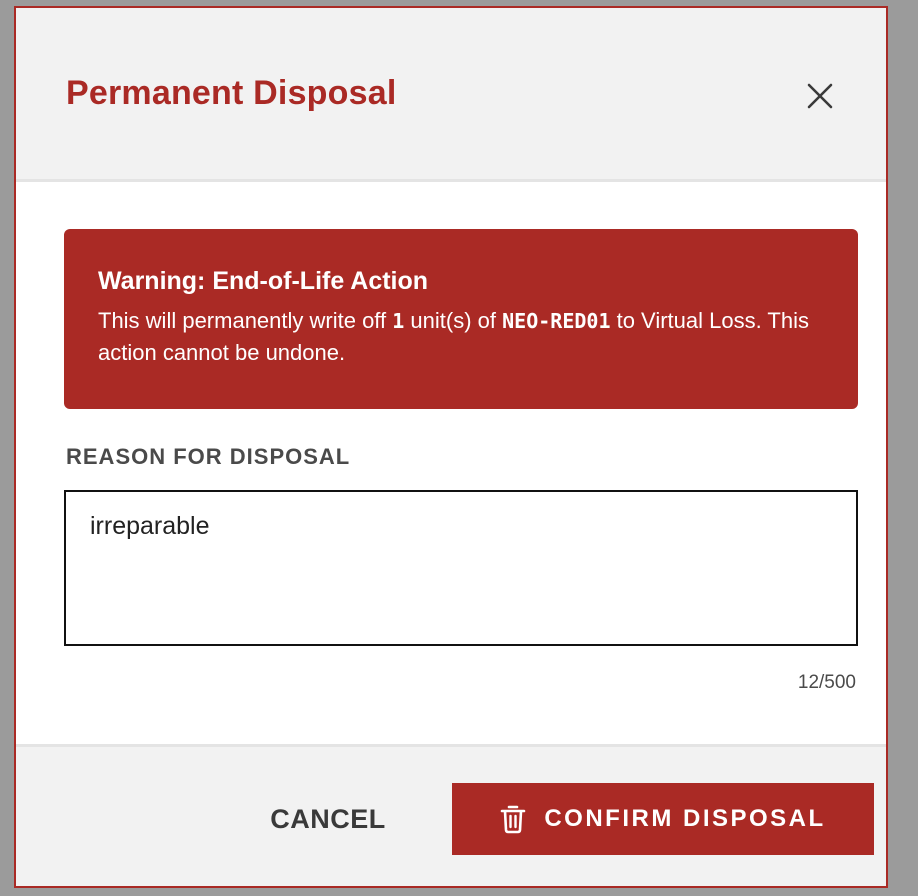  Describe the element at coordinates (513, 819) in the screenshot. I see `trash-icon` at that location.